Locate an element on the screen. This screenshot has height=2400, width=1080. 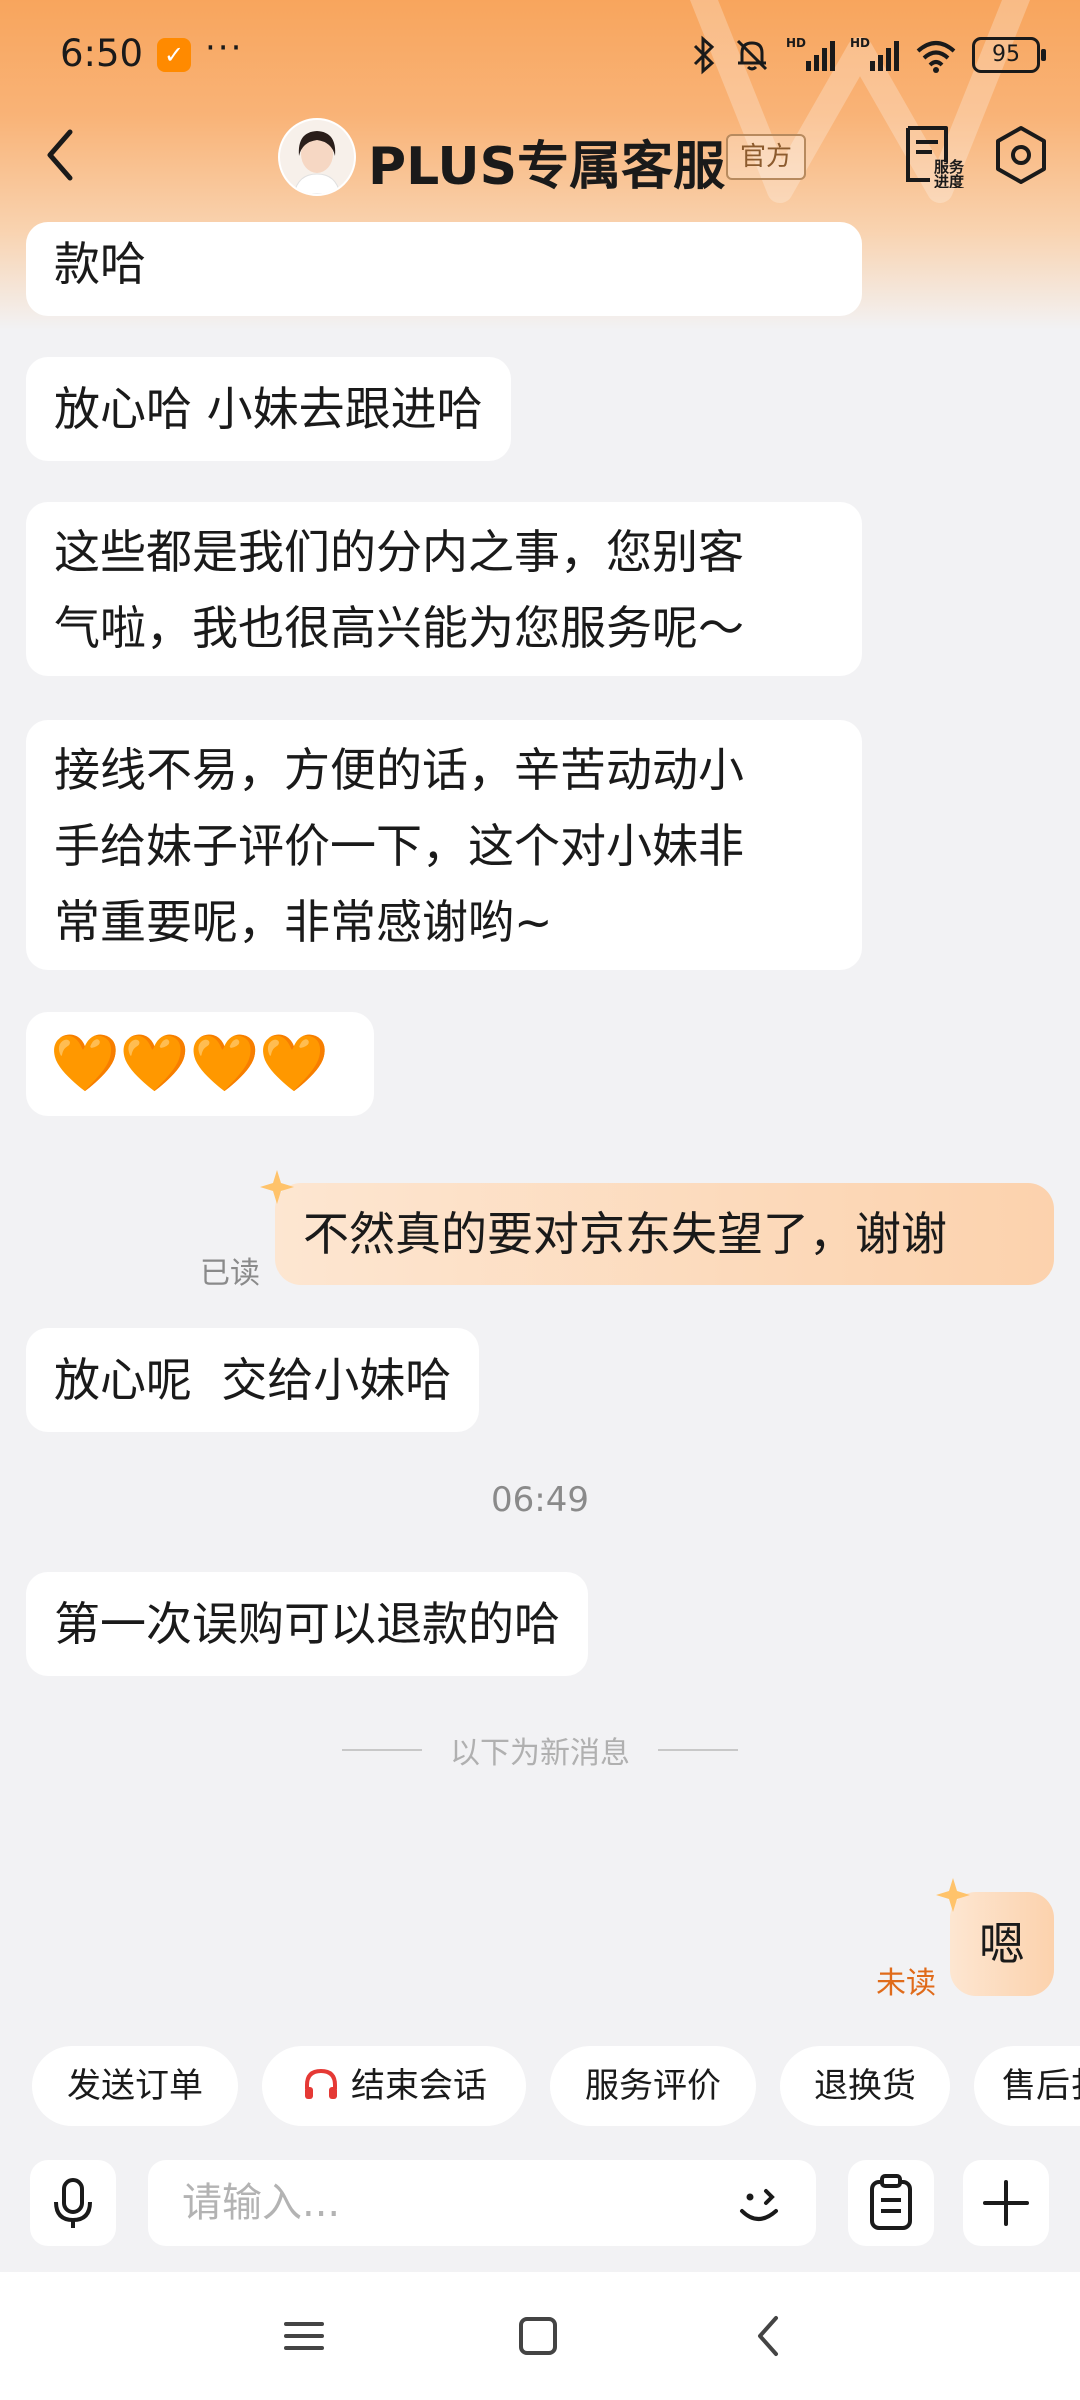
message-bubble-user: 不然真的要对京东失望了，谢谢 is located at coordinates (664, 1234).